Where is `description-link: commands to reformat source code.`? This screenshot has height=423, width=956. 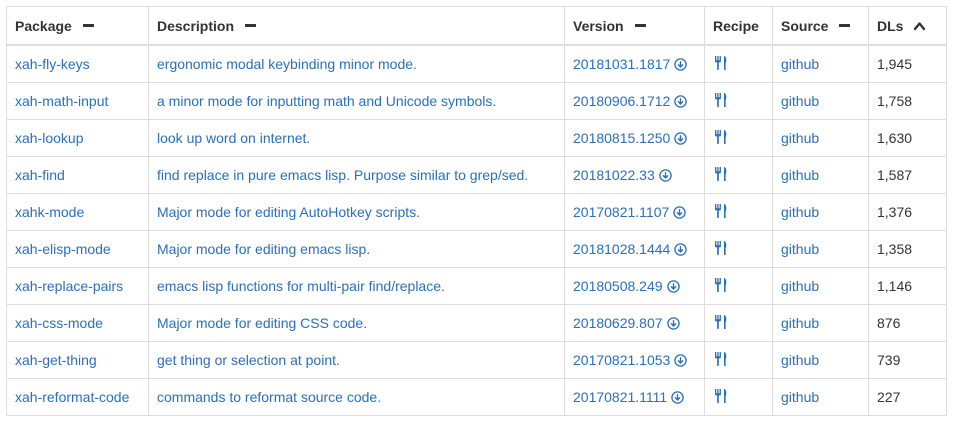 description-link: commands to reformat source code. is located at coordinates (269, 397).